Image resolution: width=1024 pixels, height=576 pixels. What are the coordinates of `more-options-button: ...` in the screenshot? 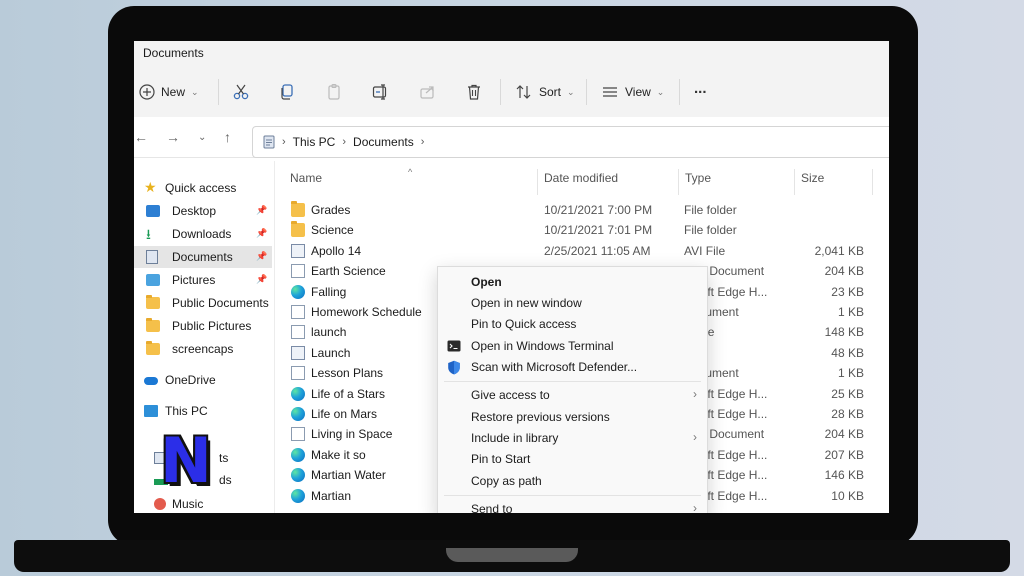 It's located at (700, 88).